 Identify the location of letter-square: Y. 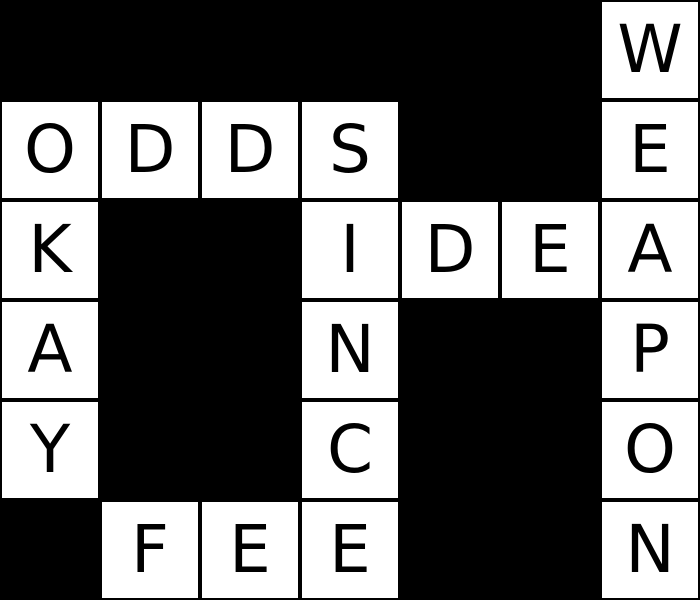
(50, 450).